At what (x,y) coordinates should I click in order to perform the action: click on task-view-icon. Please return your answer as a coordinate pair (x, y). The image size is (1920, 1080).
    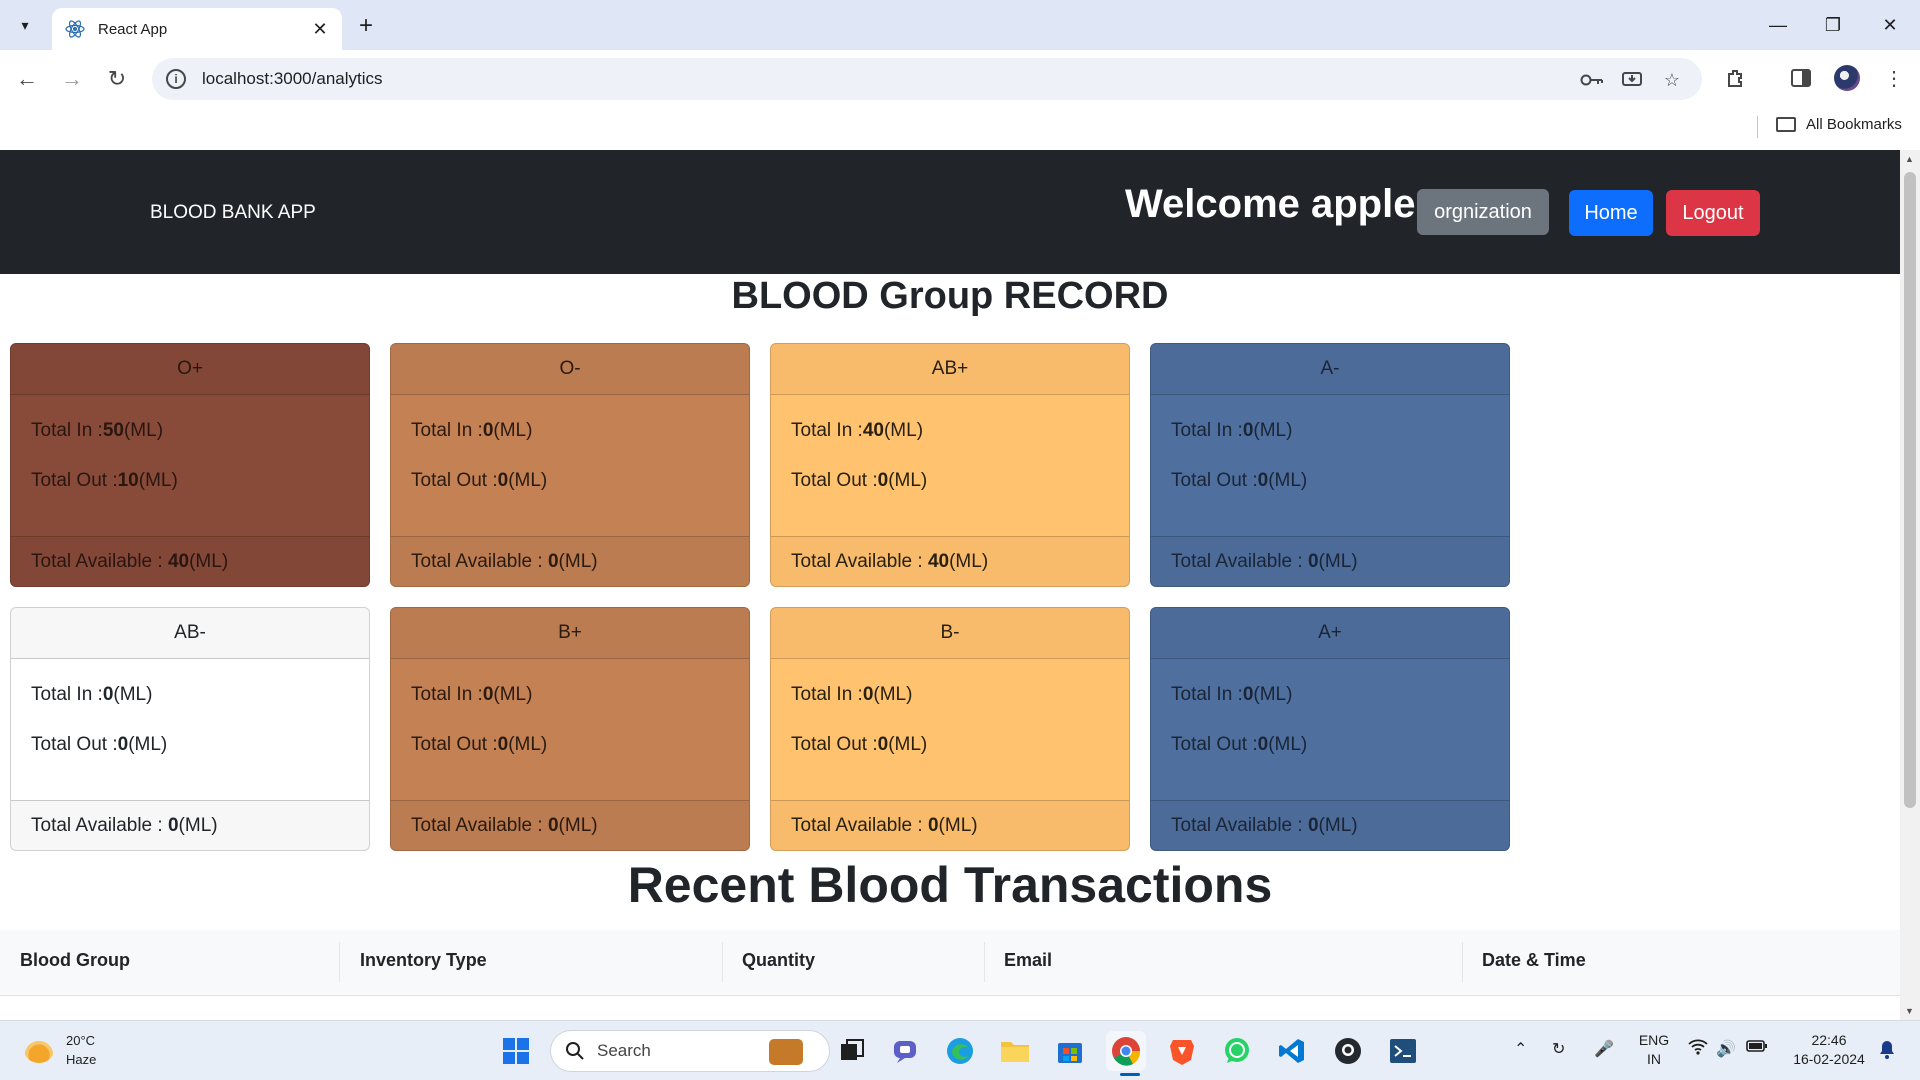
    Looking at the image, I should click on (852, 1051).